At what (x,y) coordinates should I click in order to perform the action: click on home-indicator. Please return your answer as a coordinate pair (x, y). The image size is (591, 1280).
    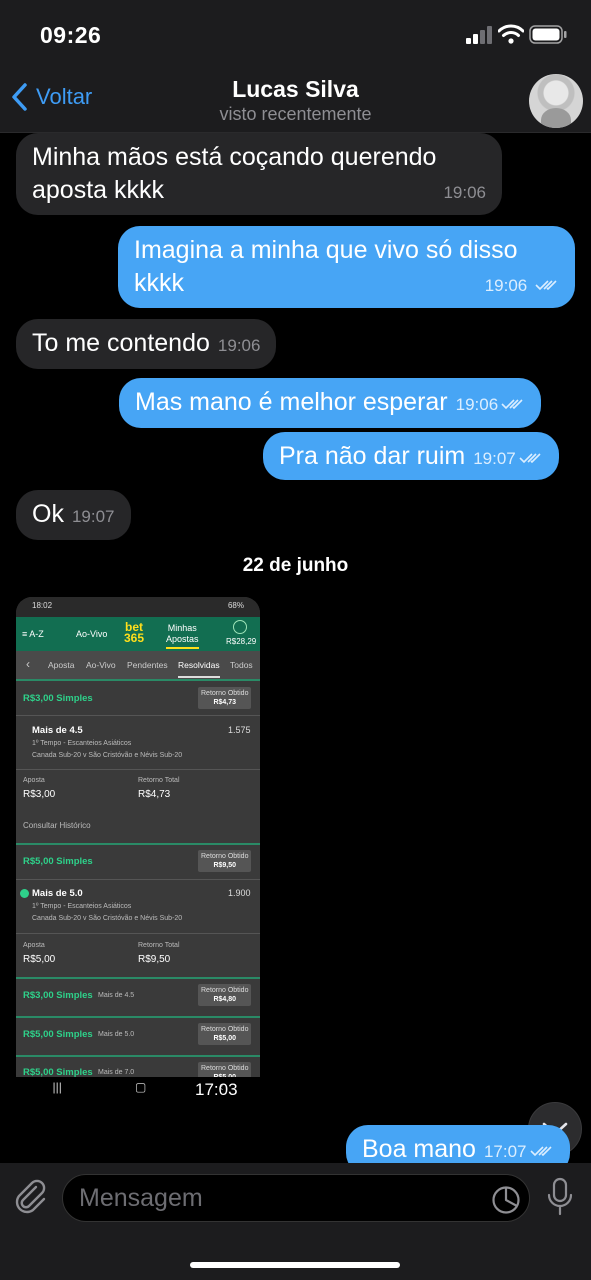
    Looking at the image, I should click on (295, 1265).